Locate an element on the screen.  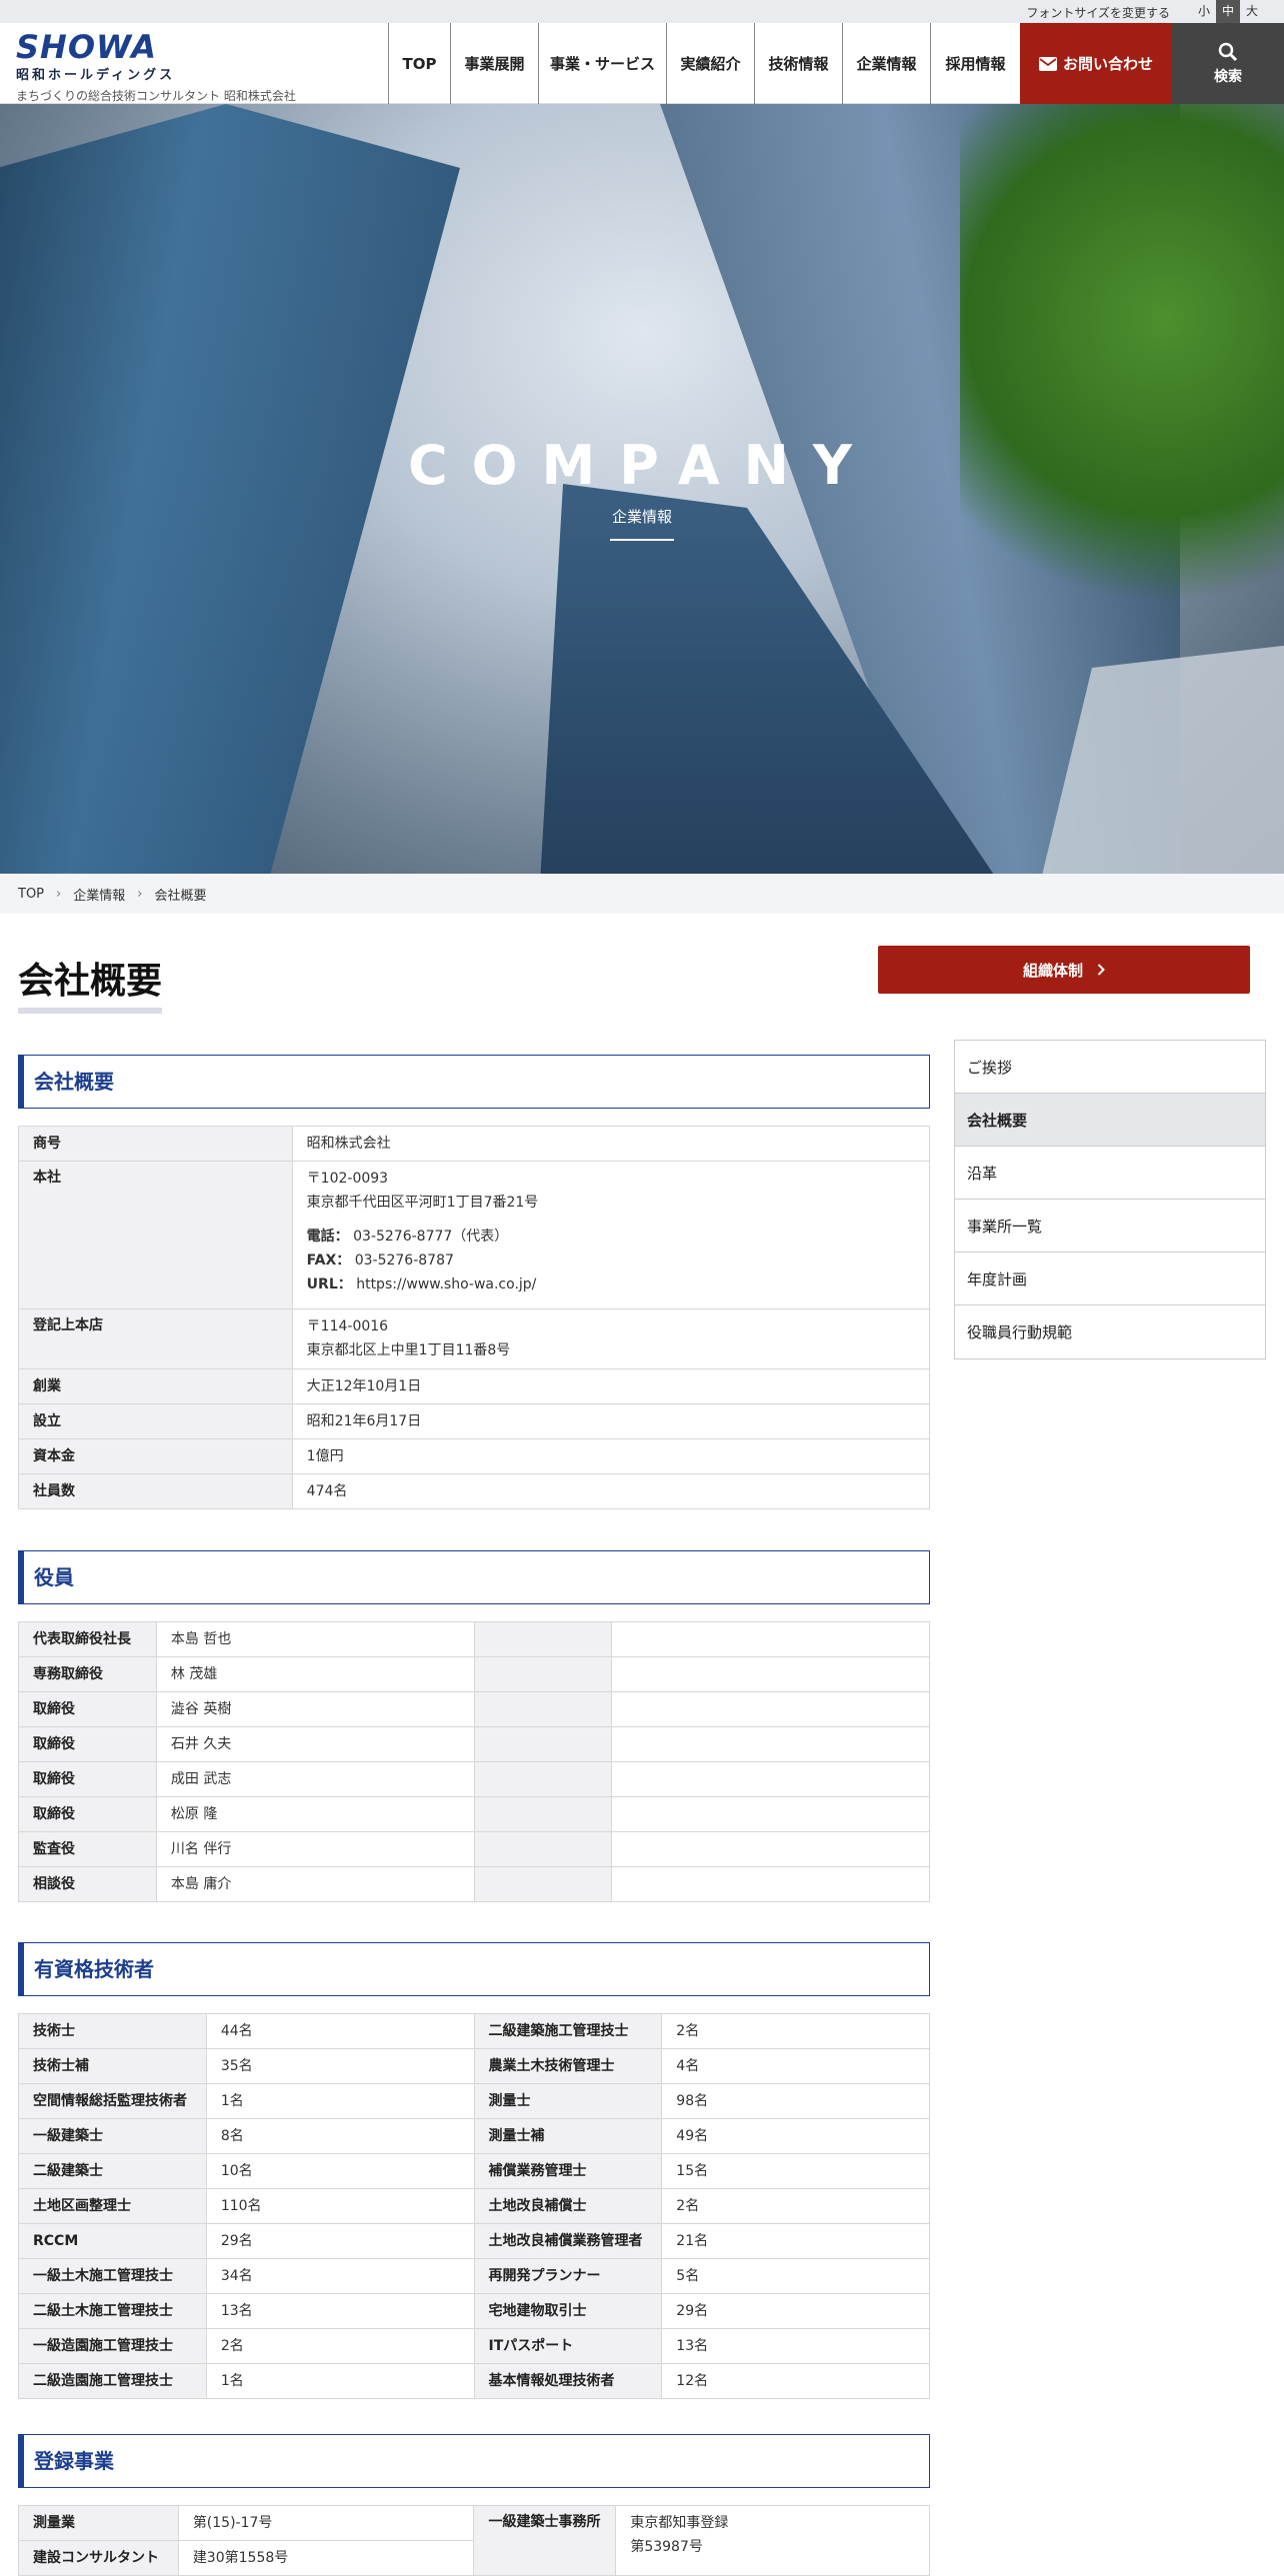
sidebar-item-5: 役職員行動規範 is located at coordinates (1110, 1331).